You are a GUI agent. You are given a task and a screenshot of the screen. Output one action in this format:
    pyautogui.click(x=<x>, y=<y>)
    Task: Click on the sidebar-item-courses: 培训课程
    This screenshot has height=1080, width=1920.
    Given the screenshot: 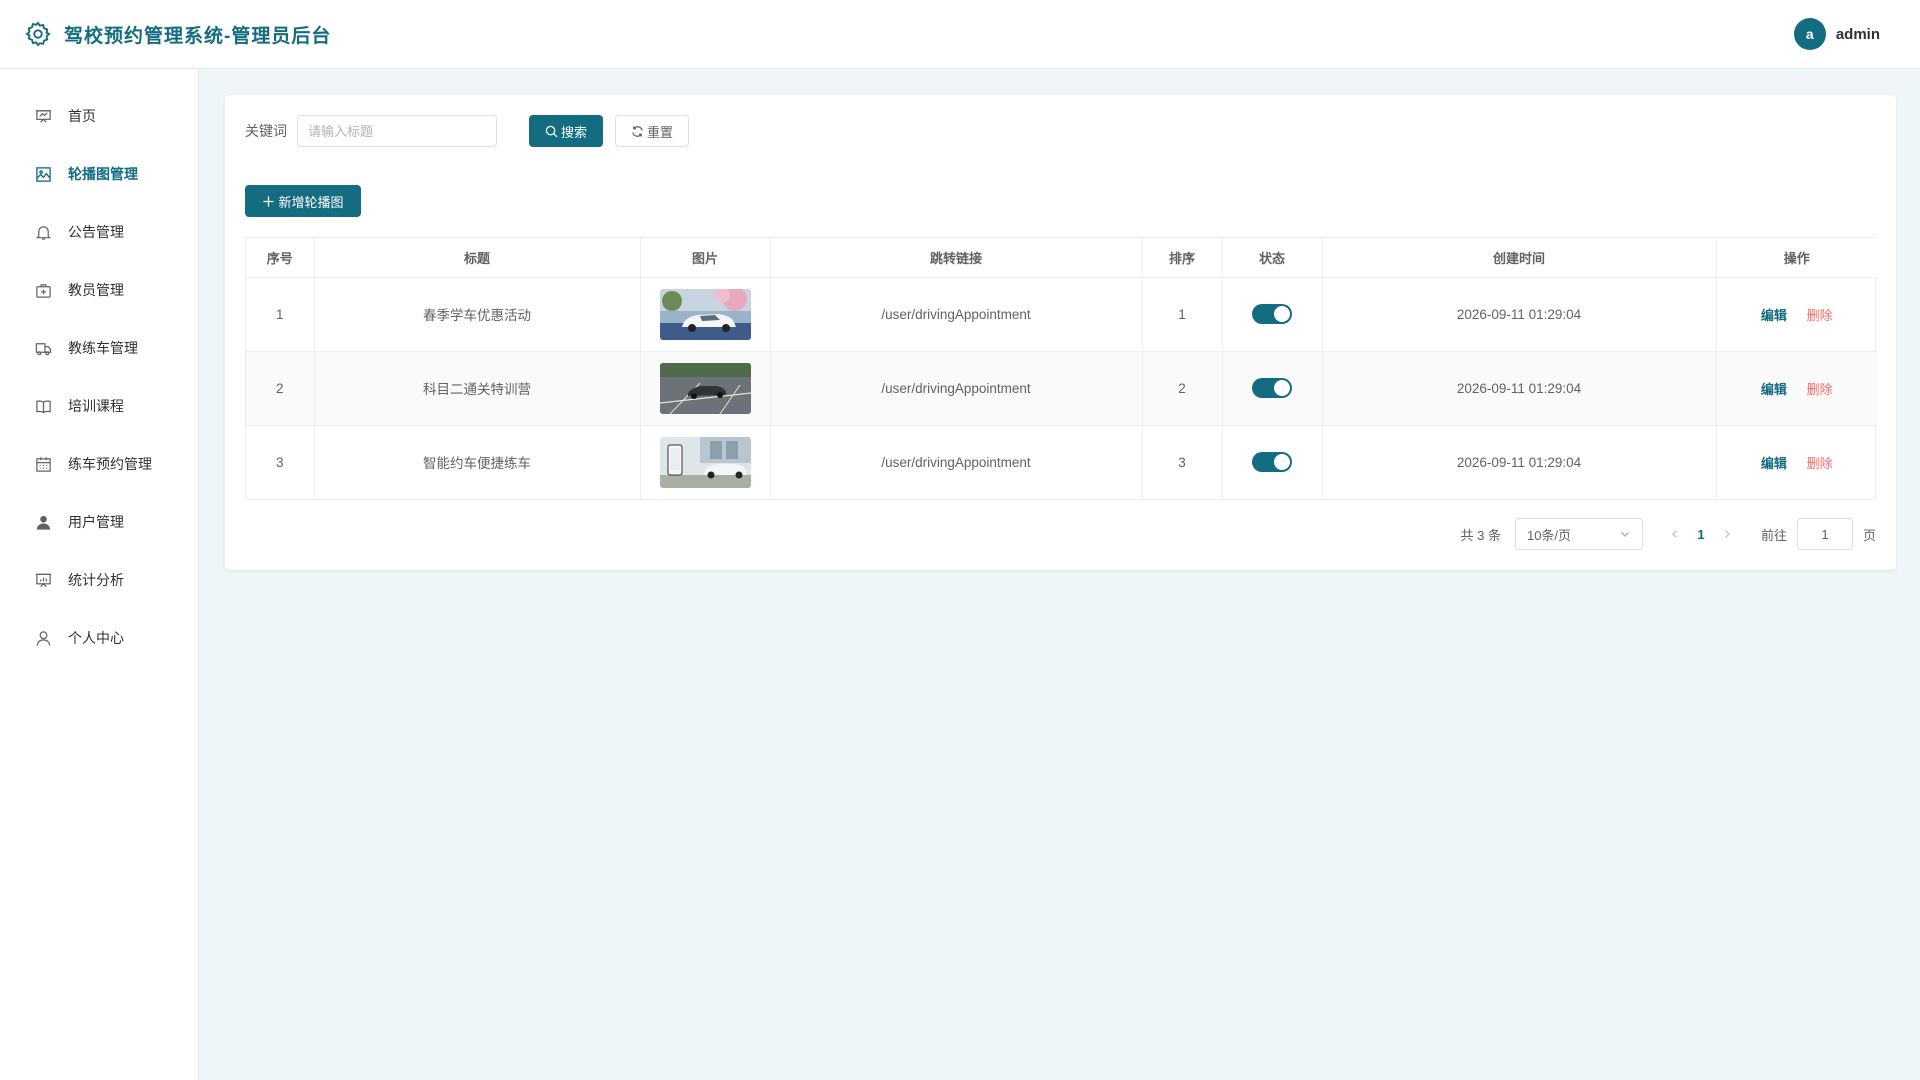 What is the action you would take?
    pyautogui.click(x=99, y=406)
    